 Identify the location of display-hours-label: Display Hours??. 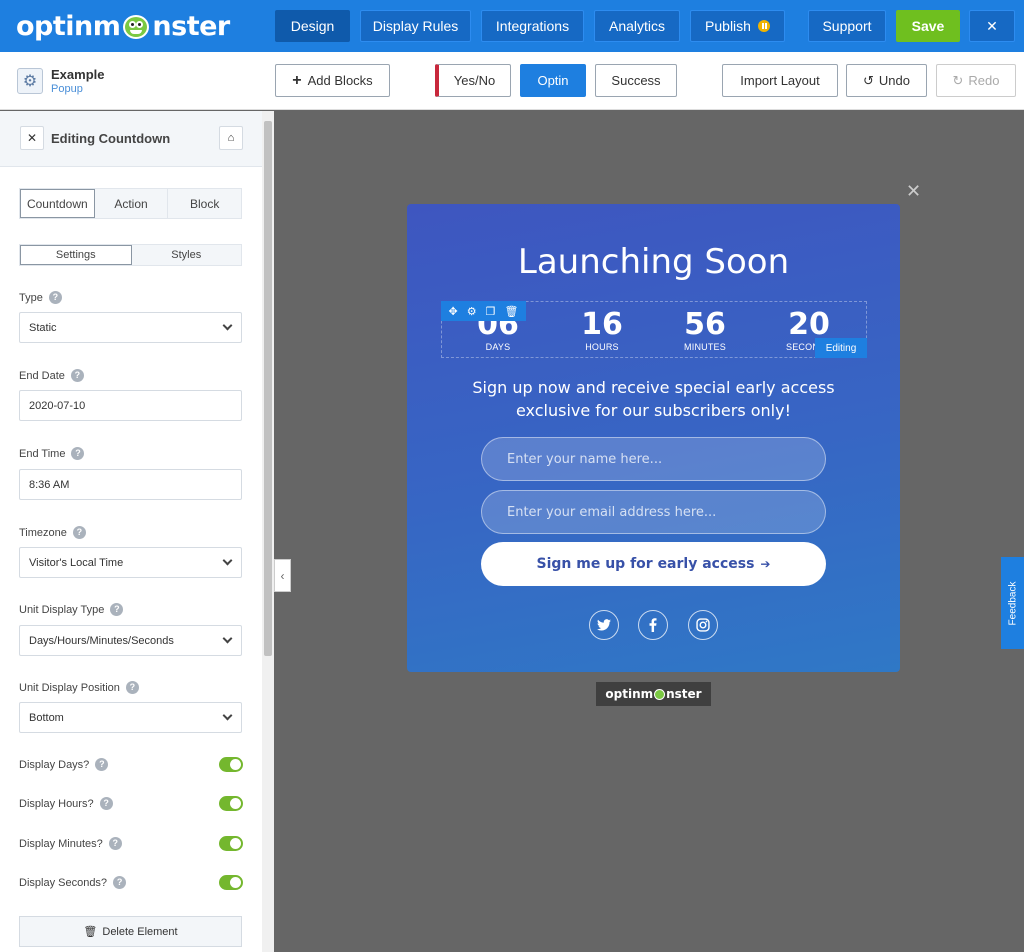
(66, 803).